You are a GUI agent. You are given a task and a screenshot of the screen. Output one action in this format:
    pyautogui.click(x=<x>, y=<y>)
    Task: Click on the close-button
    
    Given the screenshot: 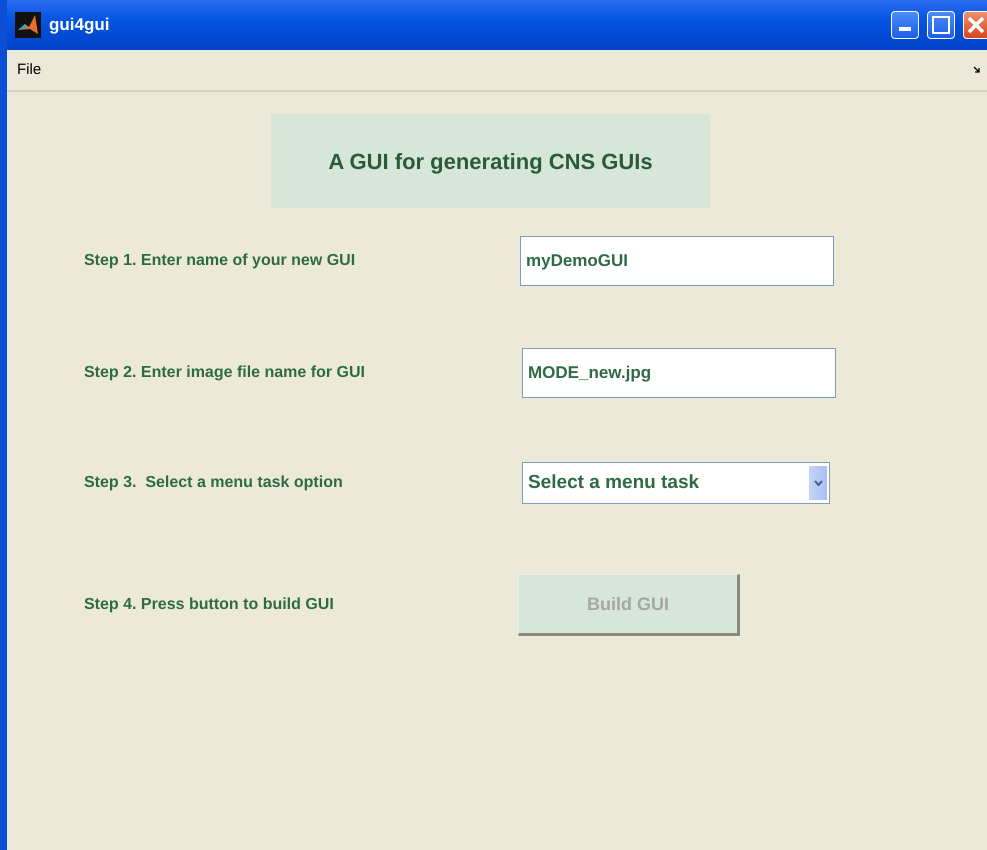 What is the action you would take?
    pyautogui.click(x=975, y=25)
    